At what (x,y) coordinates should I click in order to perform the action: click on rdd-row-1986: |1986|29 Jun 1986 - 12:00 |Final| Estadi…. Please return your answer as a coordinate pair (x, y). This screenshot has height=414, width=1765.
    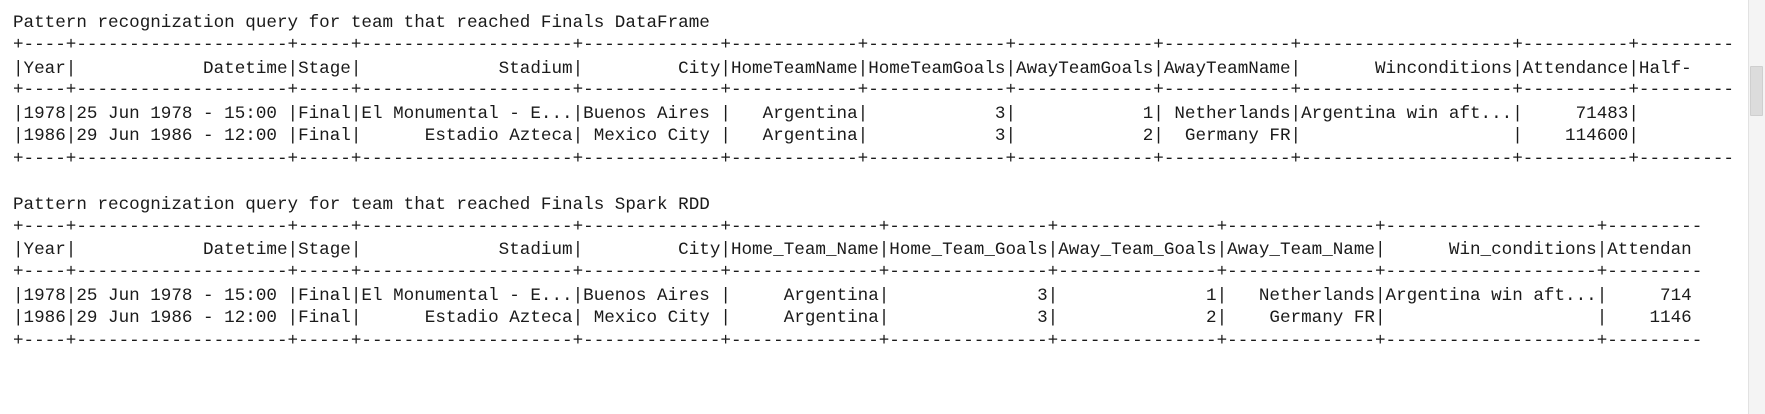
    Looking at the image, I should click on (852, 318).